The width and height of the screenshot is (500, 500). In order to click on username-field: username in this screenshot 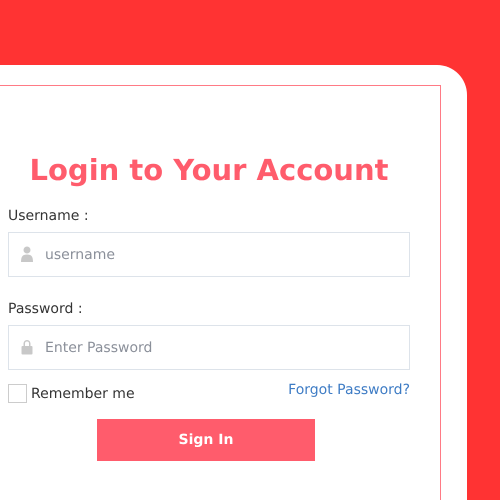, I will do `click(209, 254)`.